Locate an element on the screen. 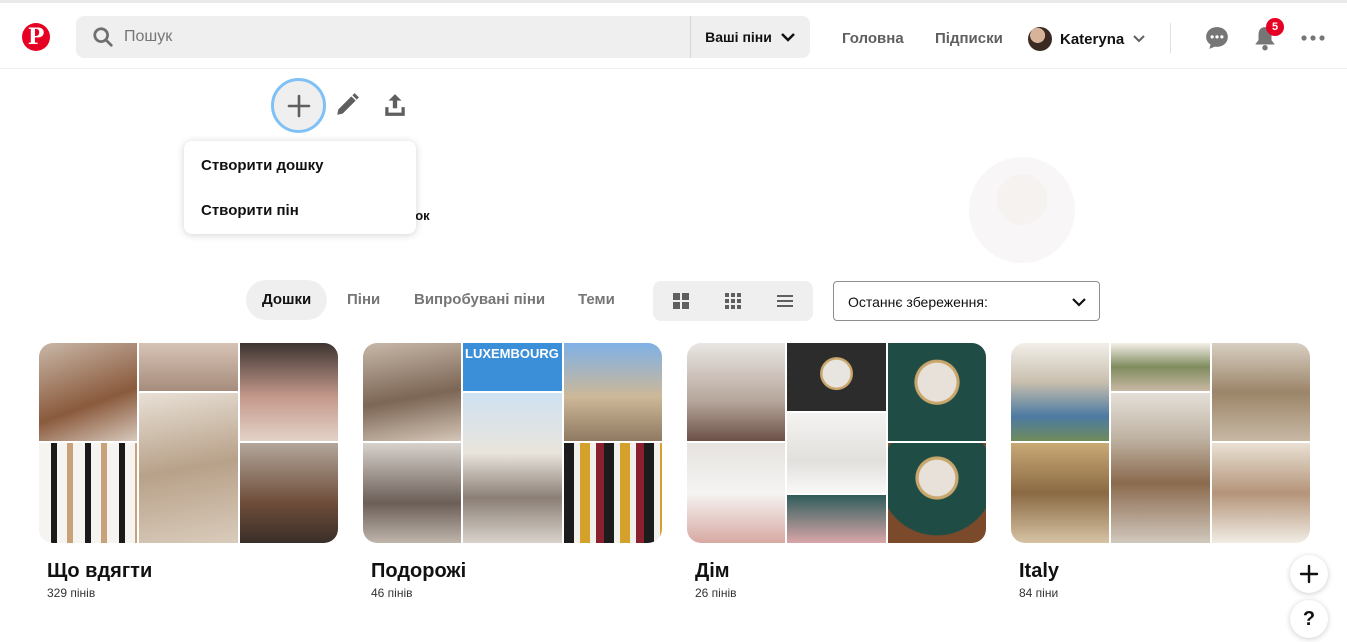  profile-photo is located at coordinates (1022, 210).